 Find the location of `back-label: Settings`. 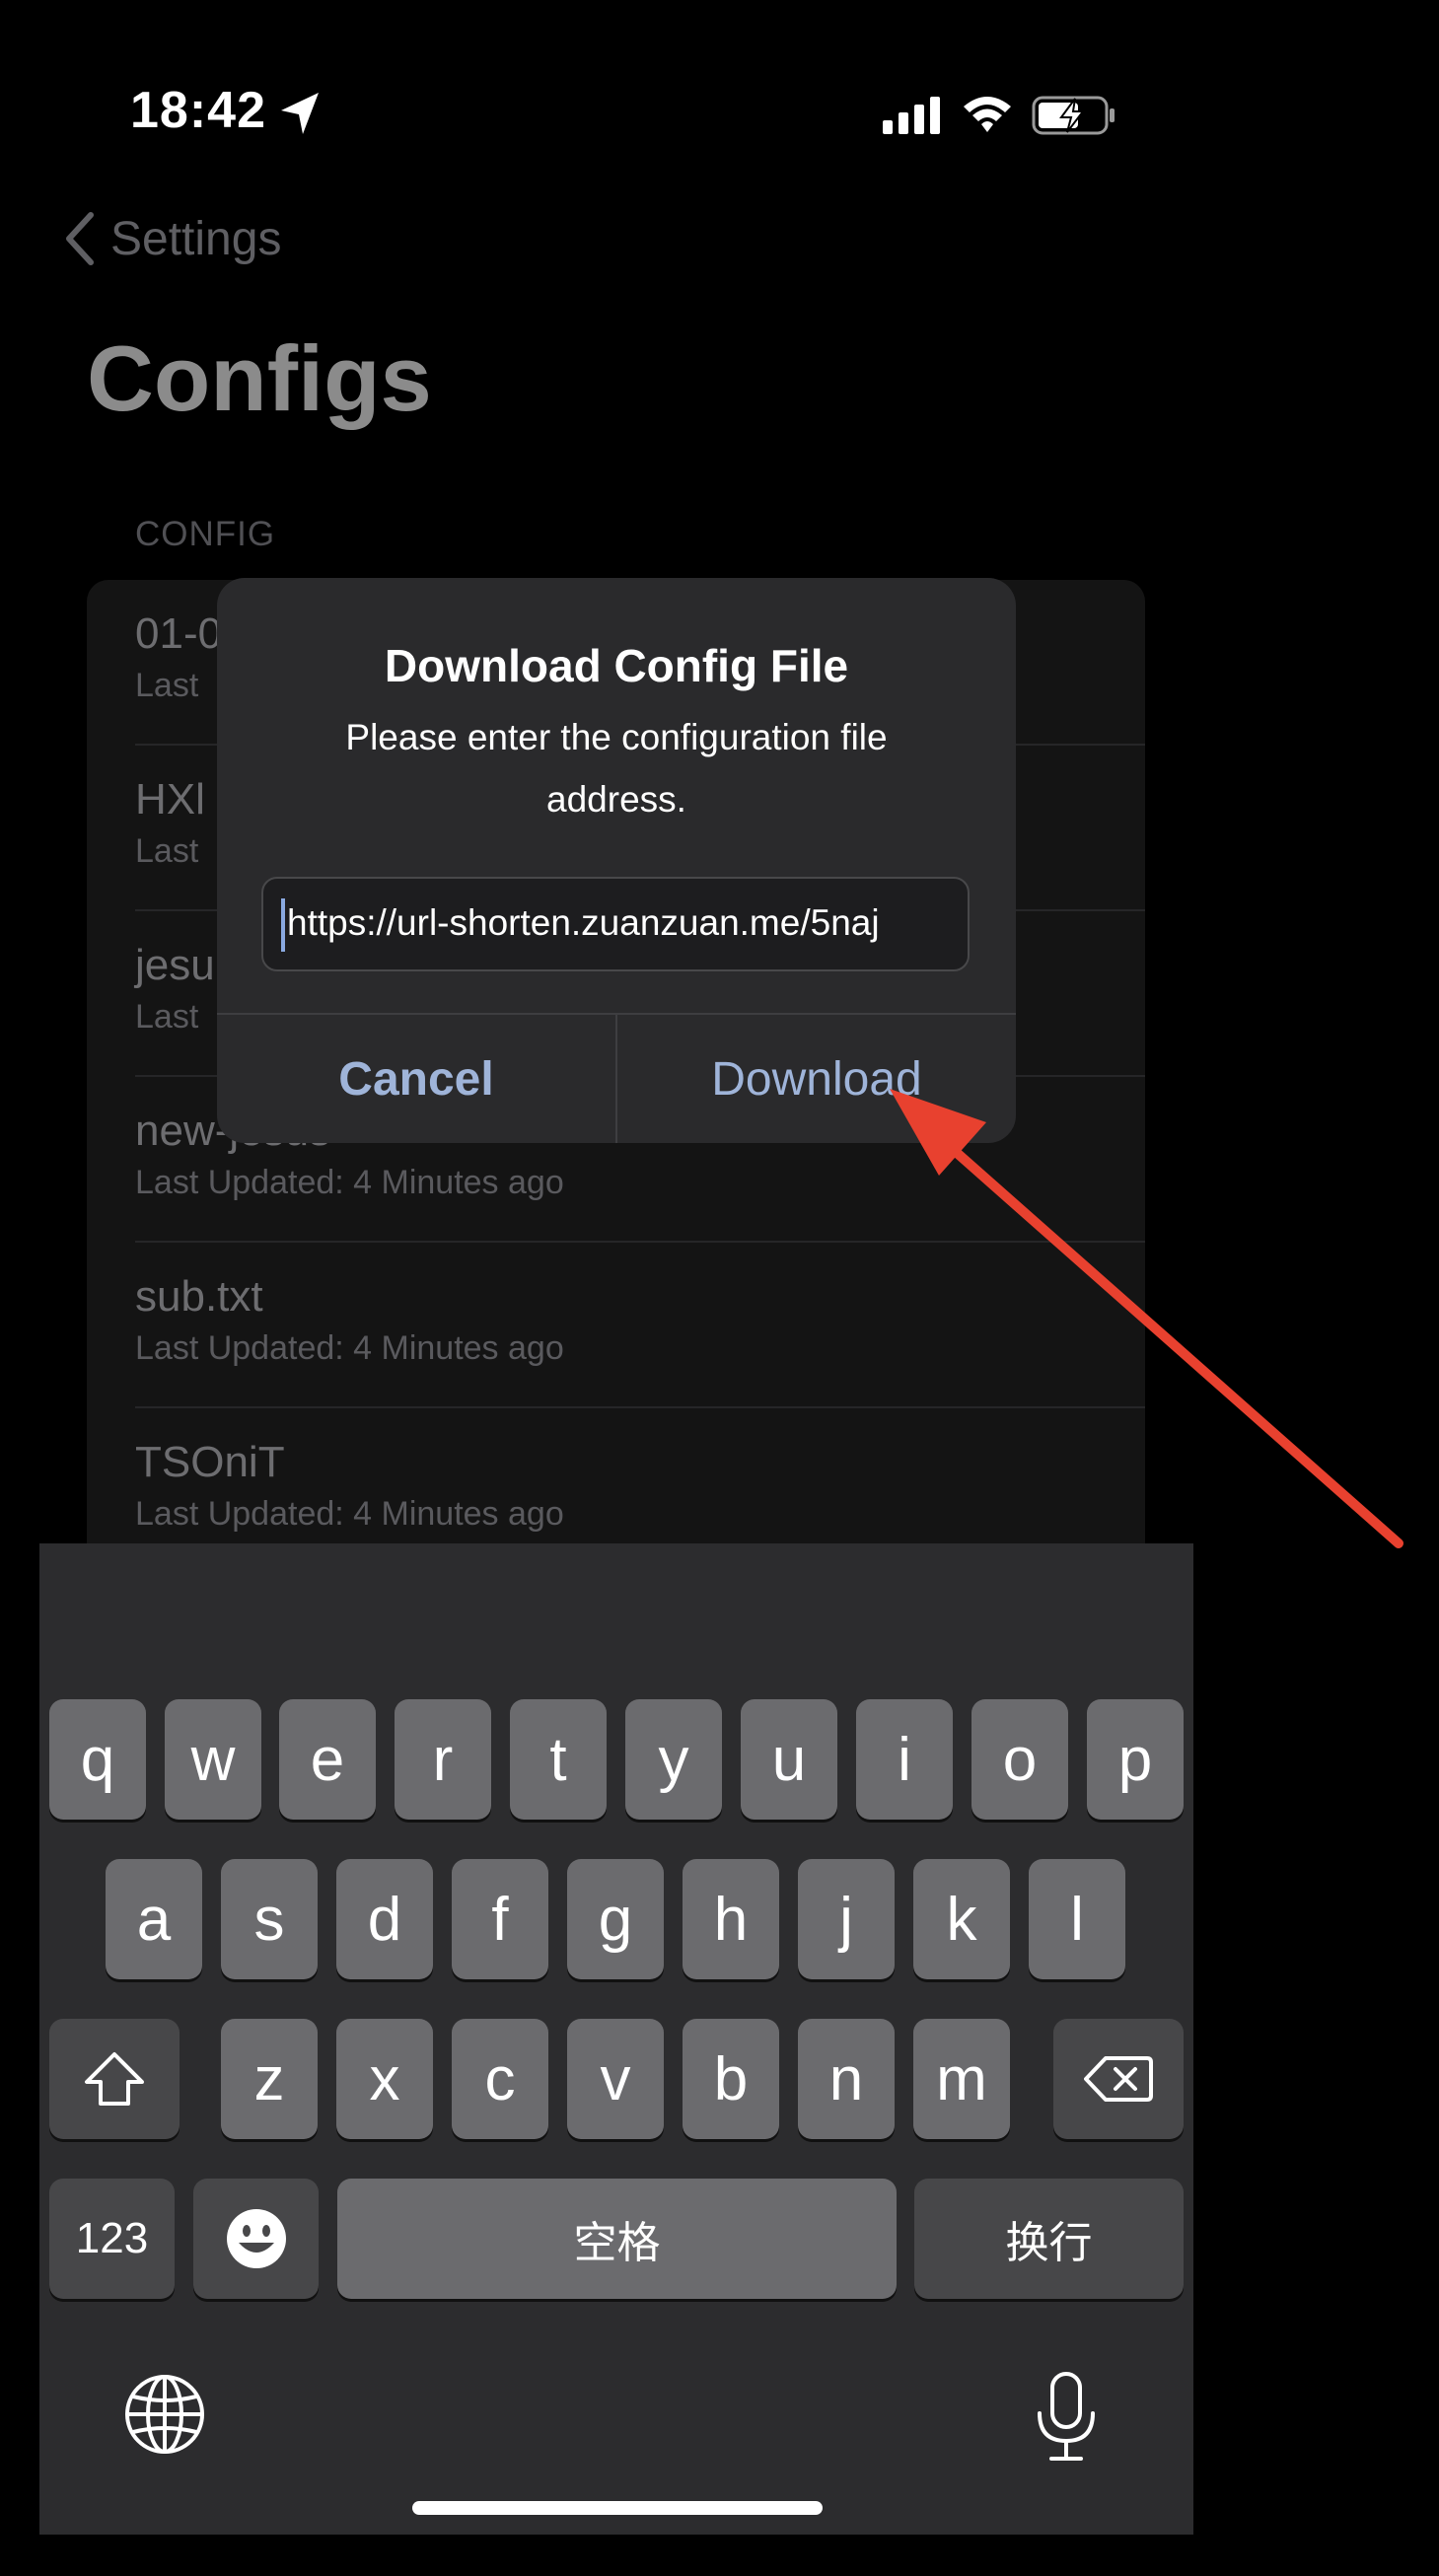

back-label: Settings is located at coordinates (196, 238).